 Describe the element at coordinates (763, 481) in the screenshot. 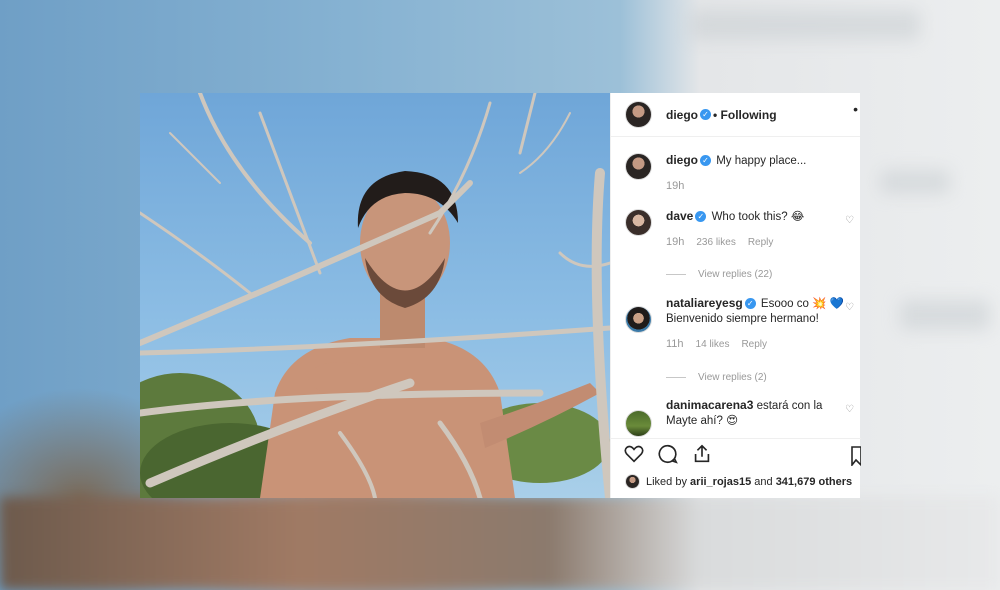

I see `liked-by-middle: and` at that location.